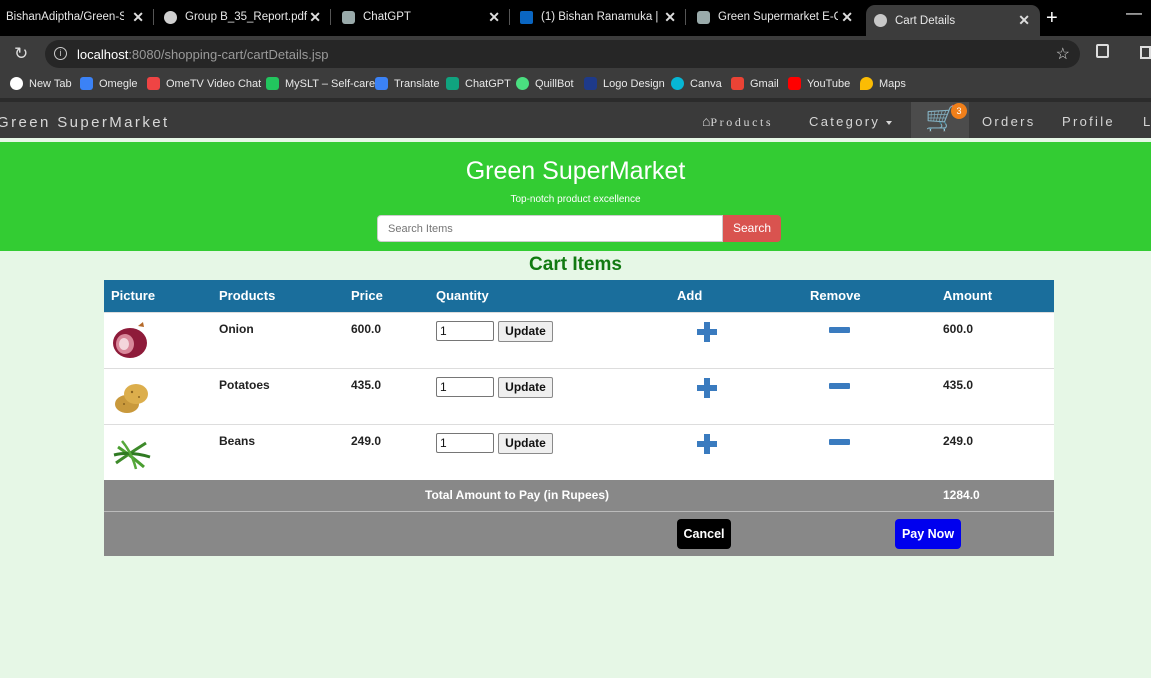  I want to click on minimize-button: —, so click(1134, 14).